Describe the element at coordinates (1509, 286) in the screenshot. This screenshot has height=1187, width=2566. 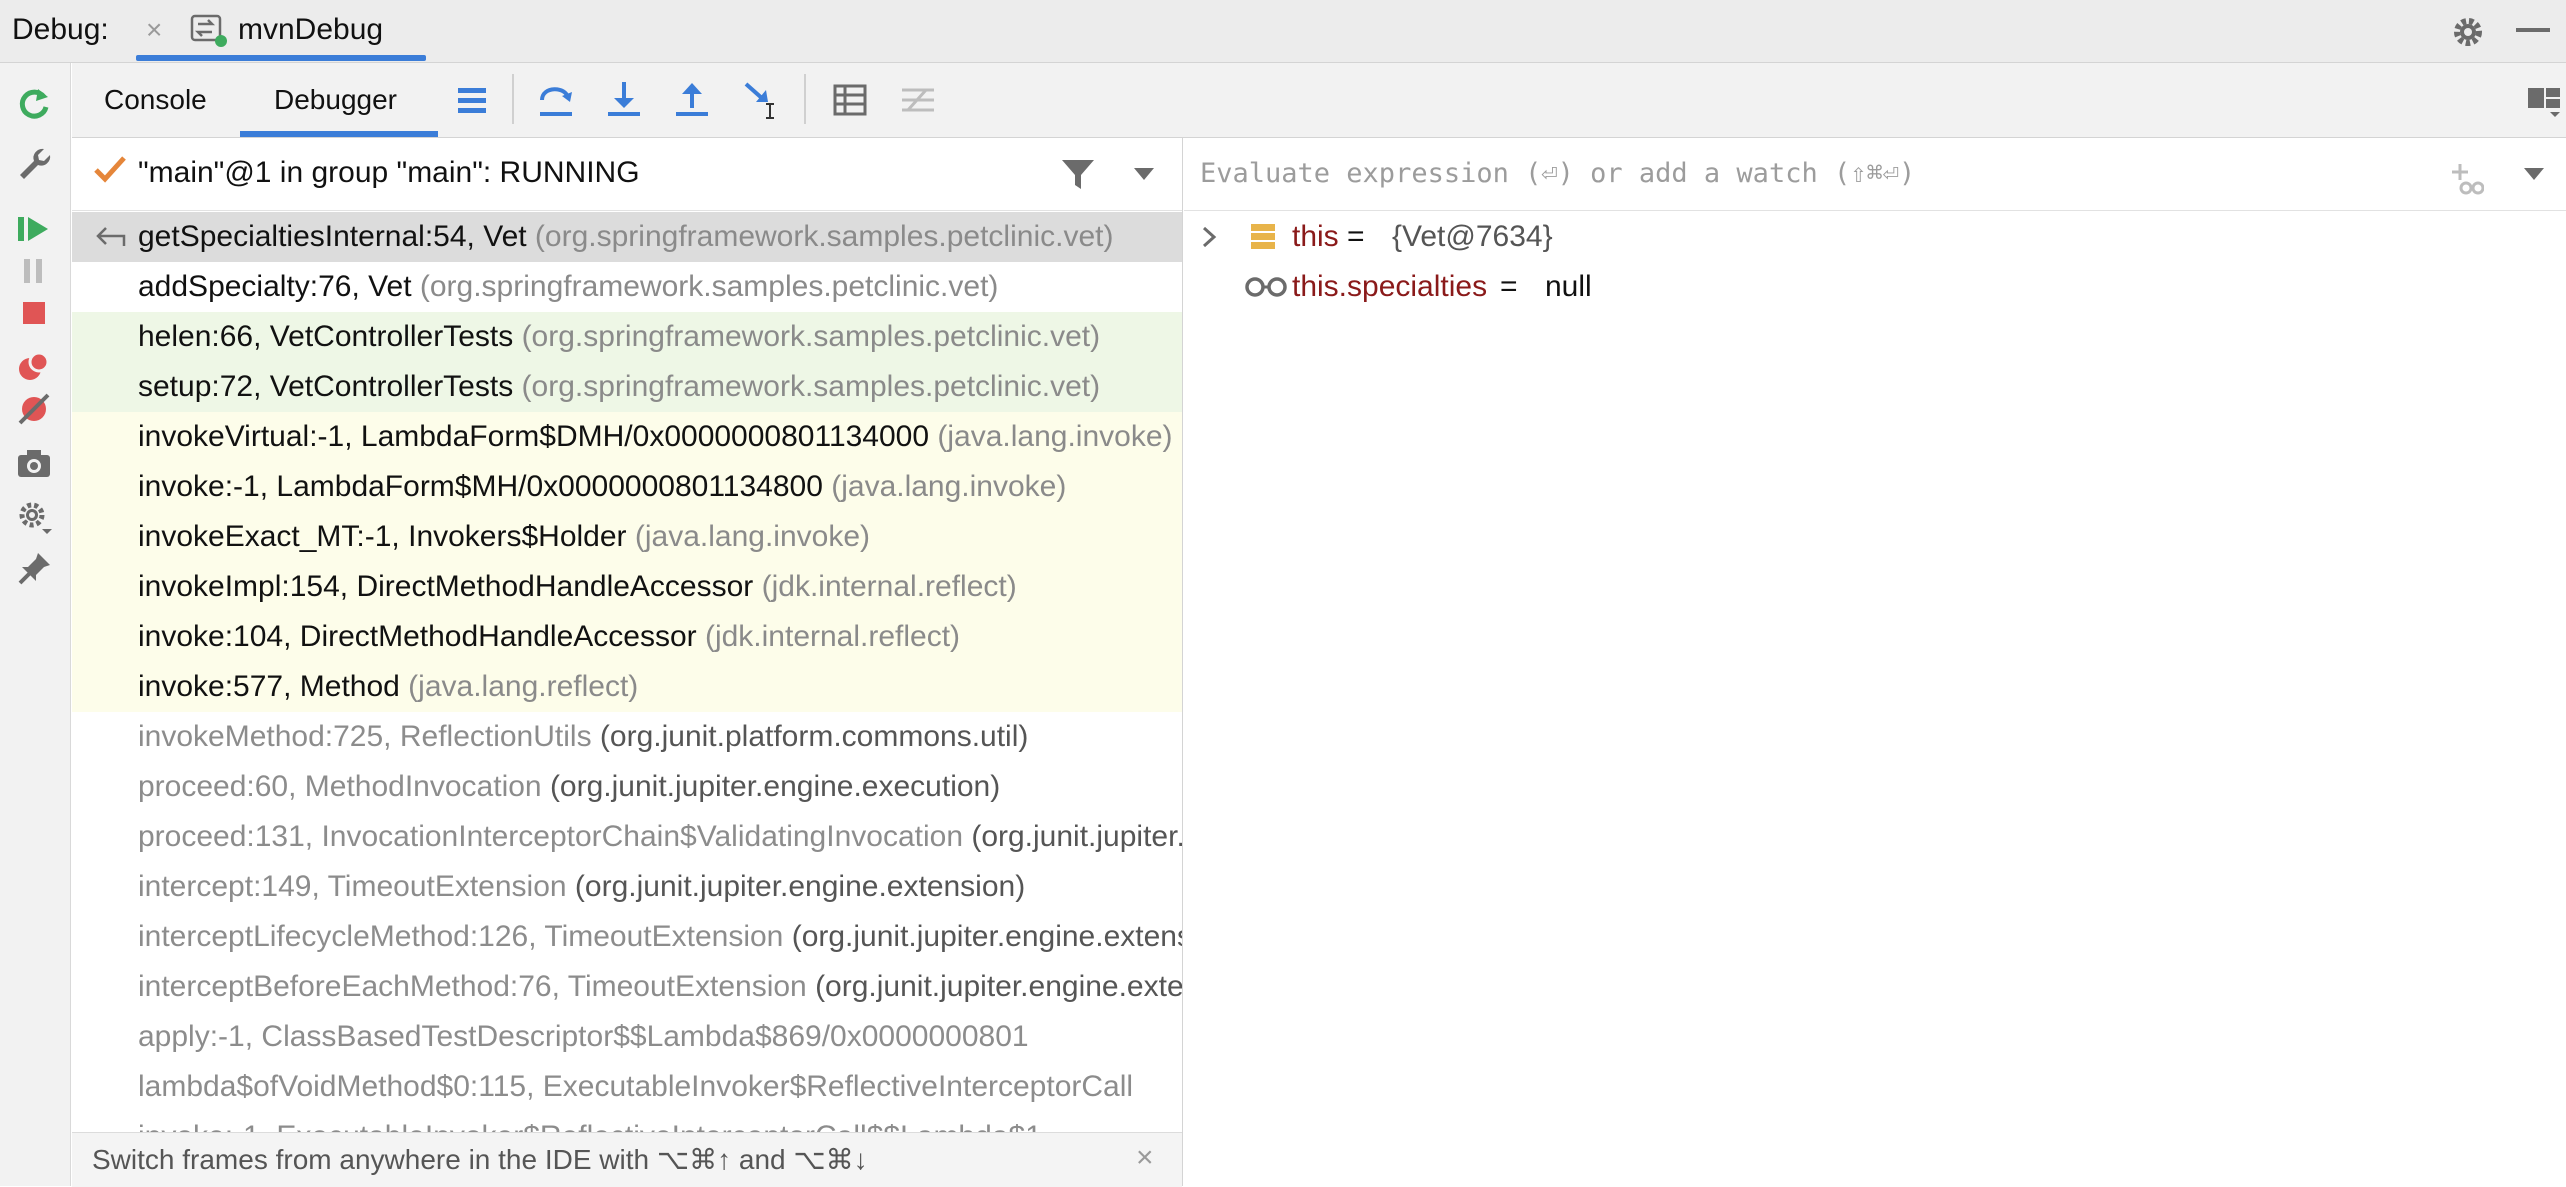
I see `watch-equals: =` at that location.